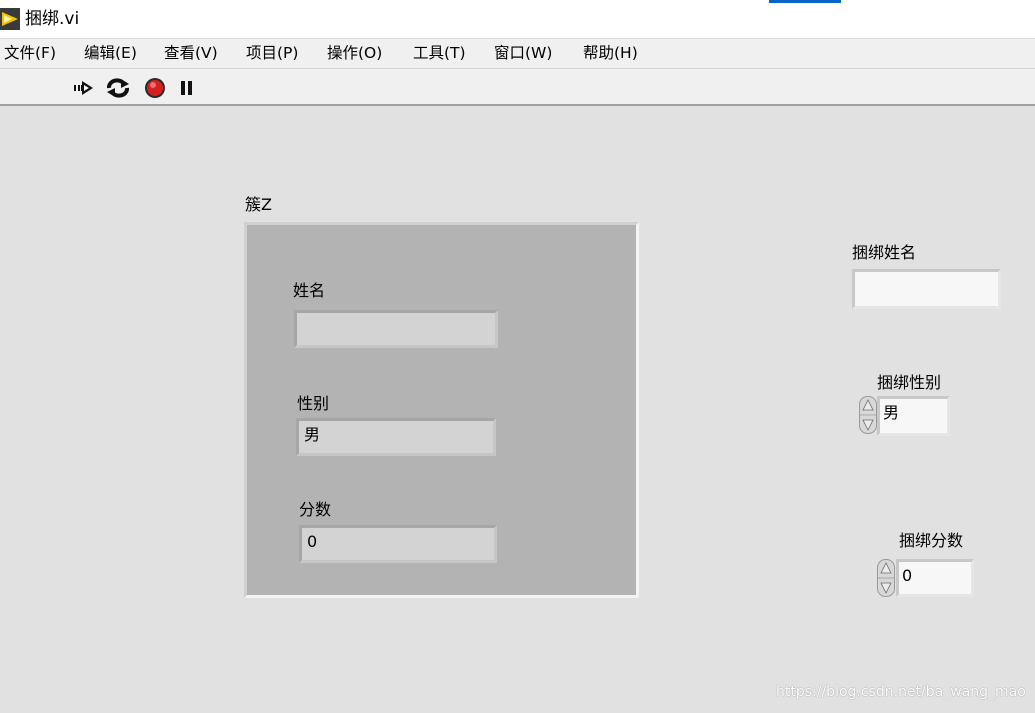 This screenshot has height=713, width=1035. I want to click on bundle-gender-label: 捆绑性别, so click(909, 382).